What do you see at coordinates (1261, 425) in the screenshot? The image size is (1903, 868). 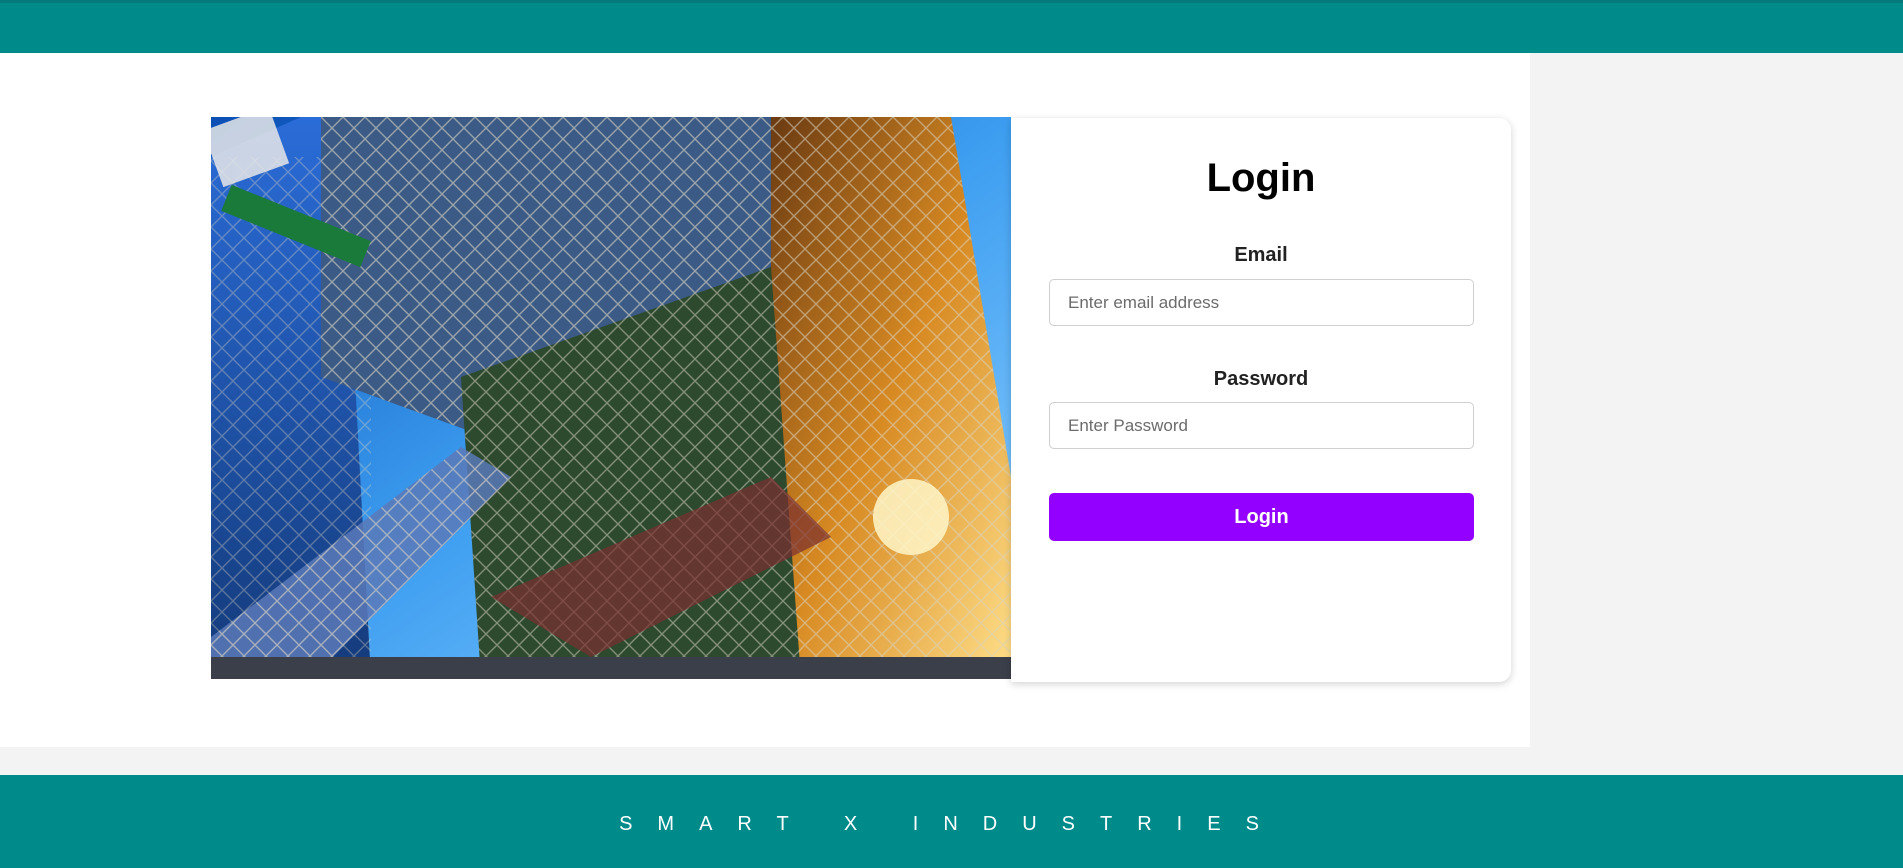 I see `password-field` at bounding box center [1261, 425].